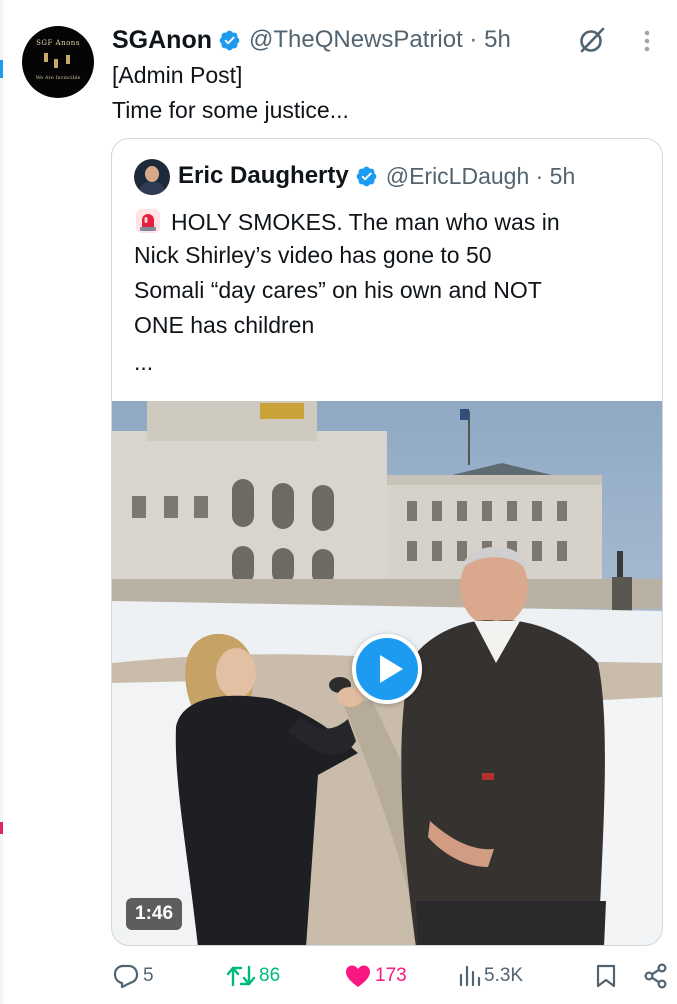  Describe the element at coordinates (58, 43) in the screenshot. I see `avatar-title: SGF Anons` at that location.